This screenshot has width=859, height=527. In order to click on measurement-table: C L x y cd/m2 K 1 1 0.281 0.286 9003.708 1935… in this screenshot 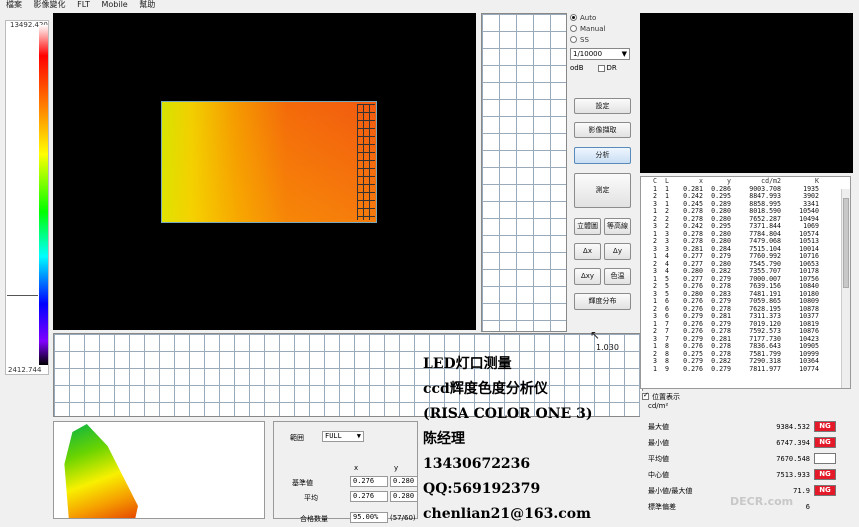, I will do `click(745, 282)`.